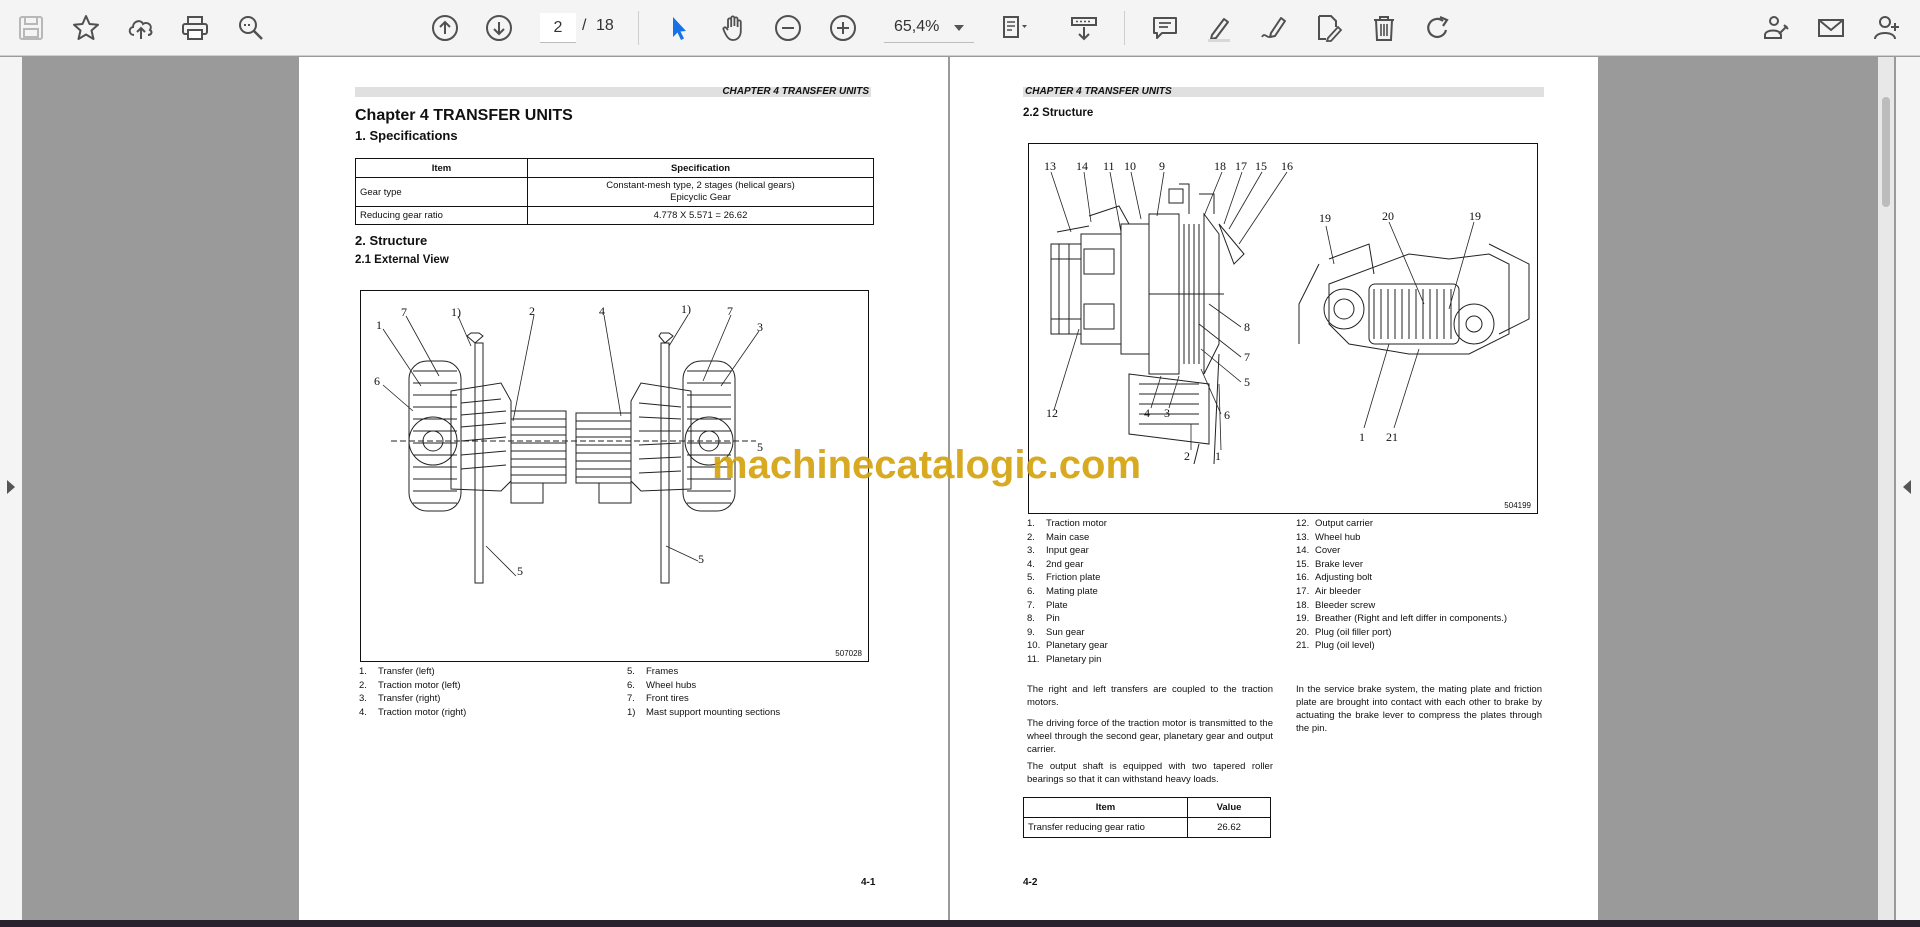 The image size is (1920, 927). Describe the element at coordinates (445, 28) in the screenshot. I see `page-up-icon` at that location.